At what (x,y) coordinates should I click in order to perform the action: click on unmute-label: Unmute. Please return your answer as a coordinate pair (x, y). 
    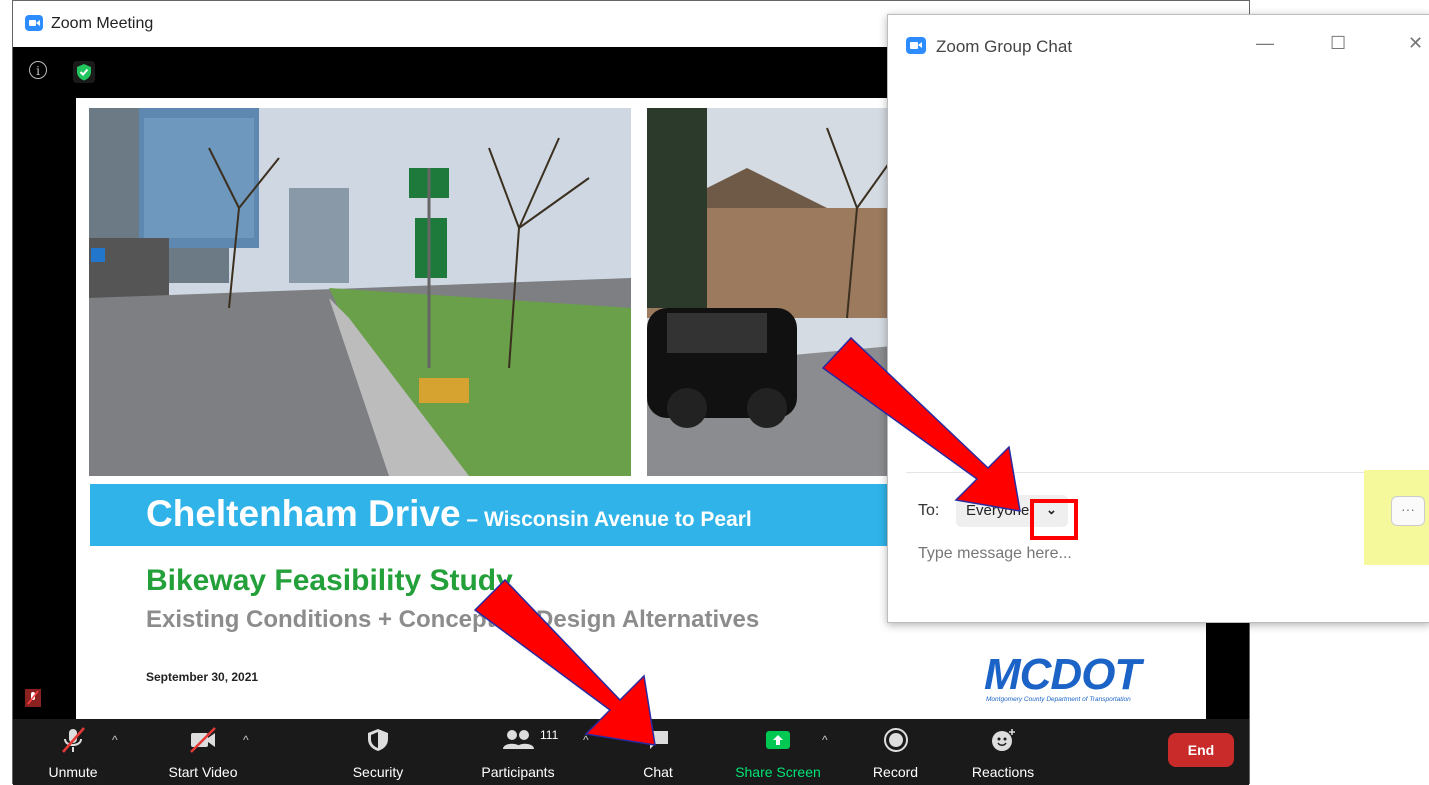
    Looking at the image, I should click on (73, 772).